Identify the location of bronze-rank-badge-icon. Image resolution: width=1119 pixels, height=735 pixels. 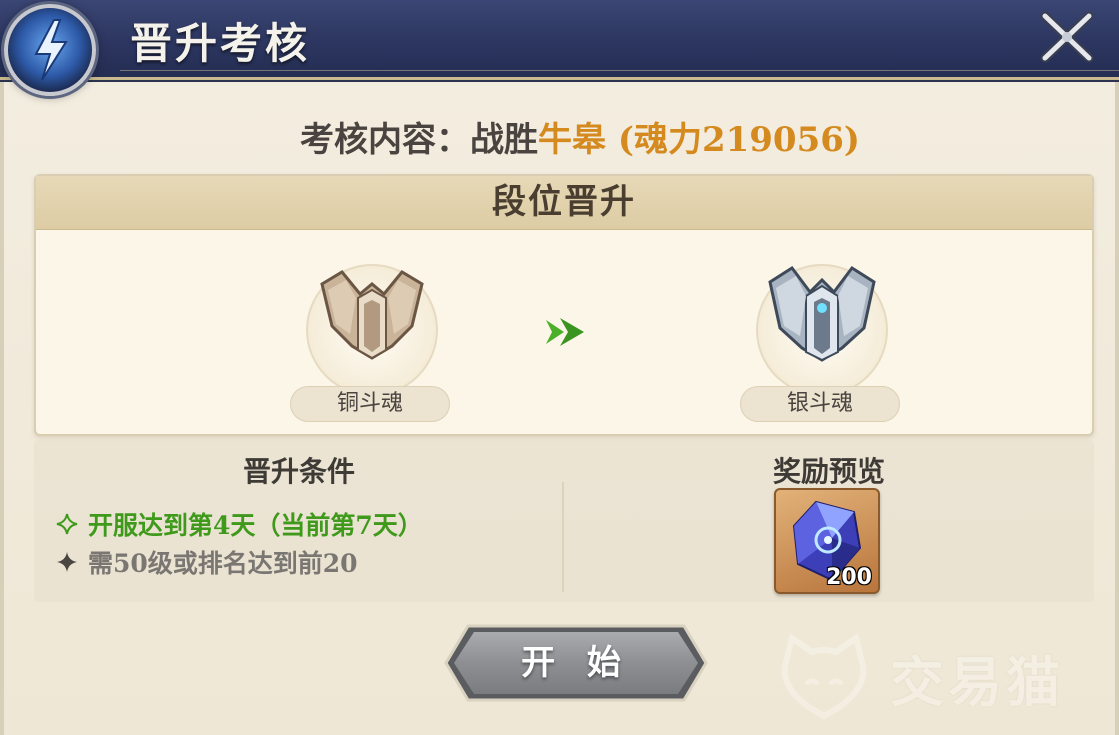
(372, 315).